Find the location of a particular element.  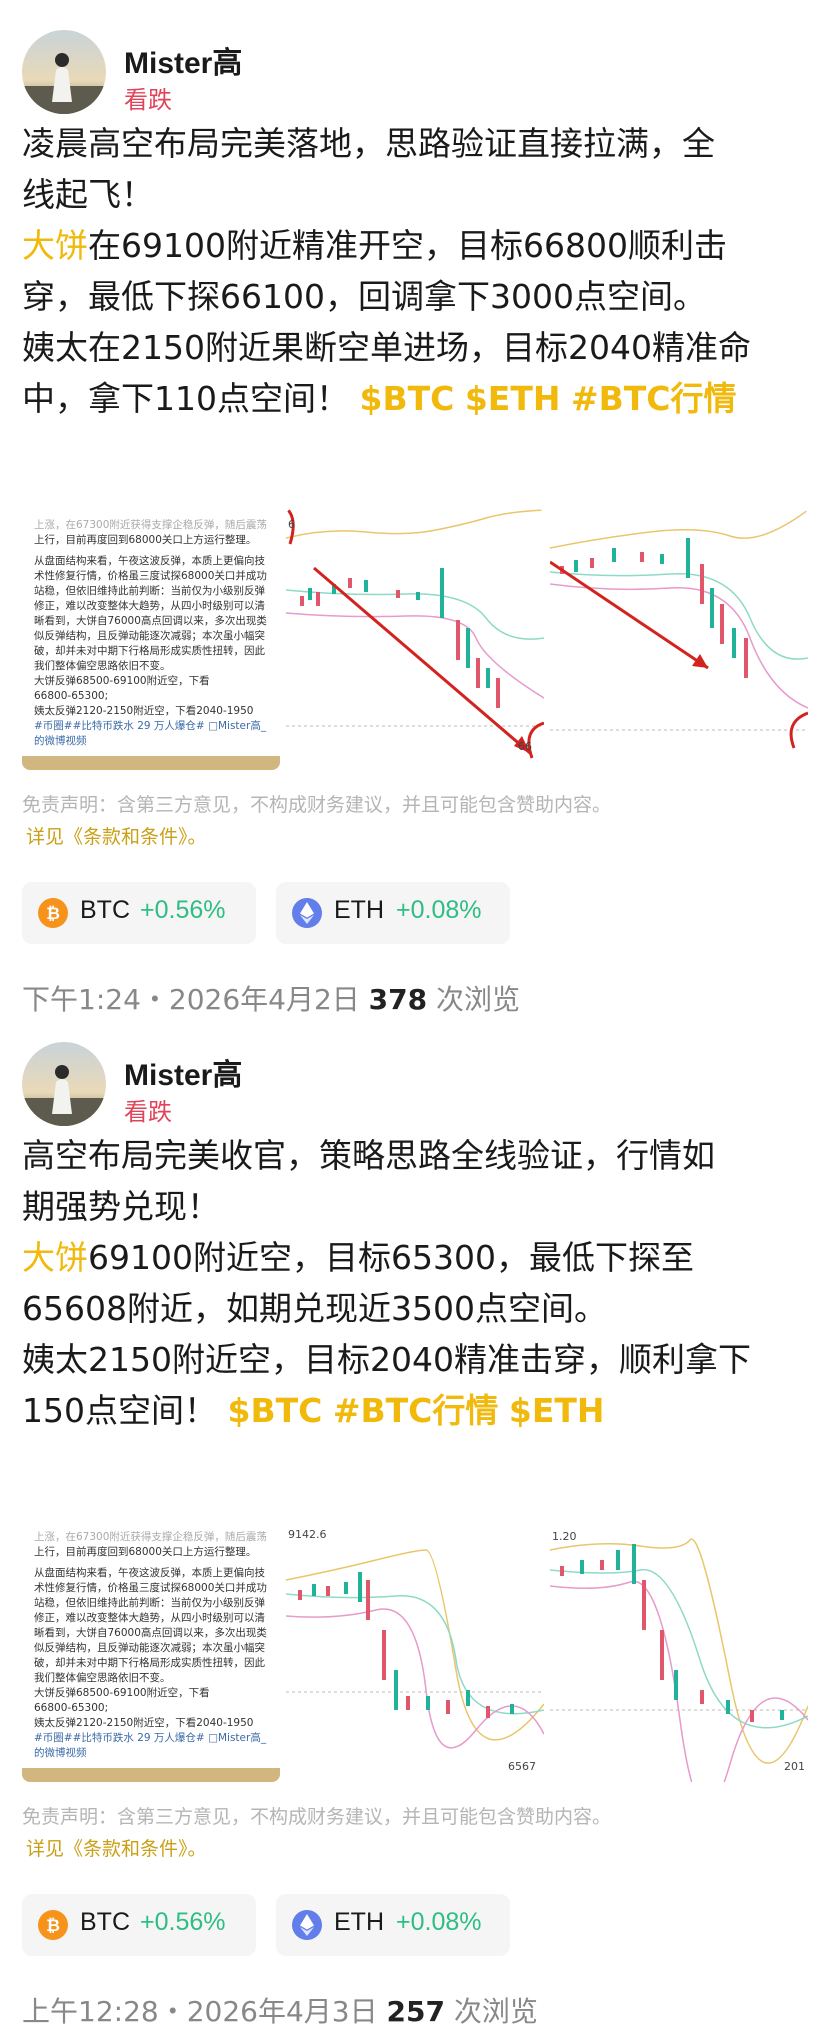

price-label: 9142.6 is located at coordinates (307, 1534).